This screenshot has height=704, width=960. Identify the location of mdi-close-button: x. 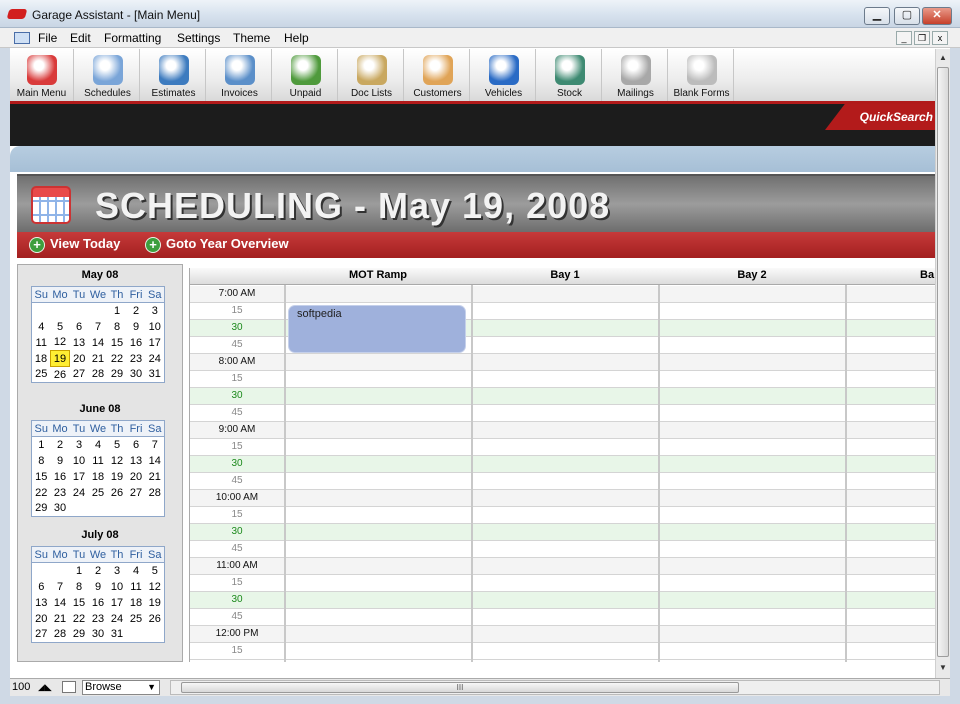
(940, 38).